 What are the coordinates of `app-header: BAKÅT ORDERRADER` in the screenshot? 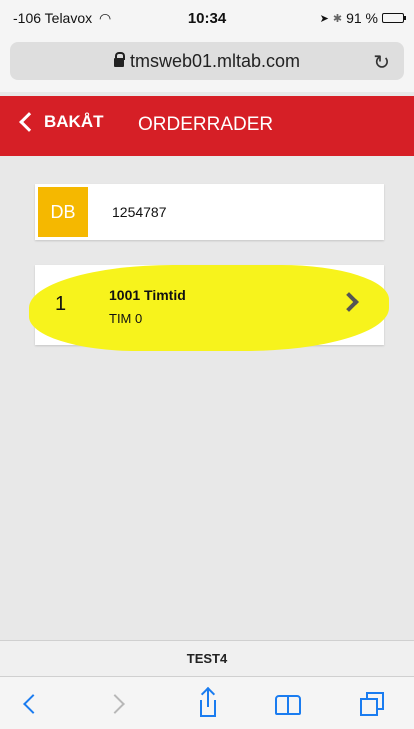 It's located at (207, 126).